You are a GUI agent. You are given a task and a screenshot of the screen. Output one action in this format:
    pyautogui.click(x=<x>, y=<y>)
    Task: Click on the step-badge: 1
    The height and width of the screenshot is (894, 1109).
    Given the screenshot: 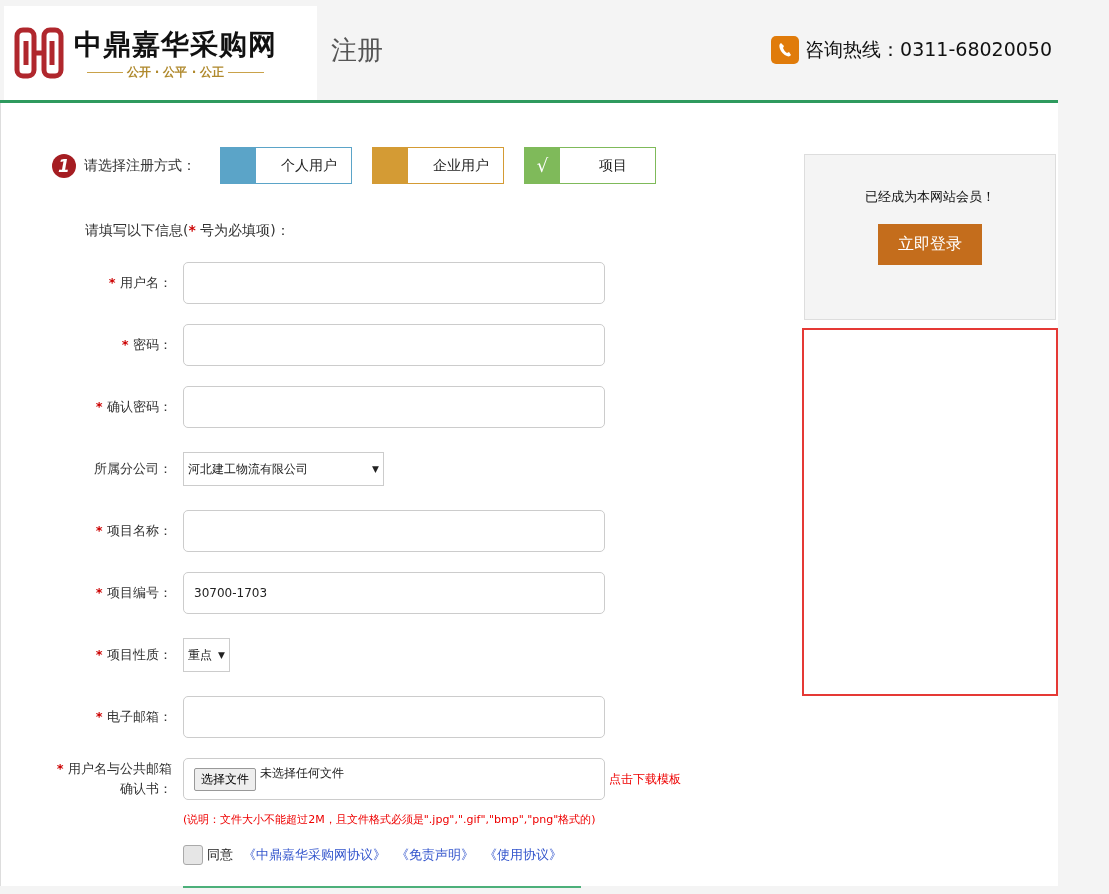 What is the action you would take?
    pyautogui.click(x=64, y=165)
    